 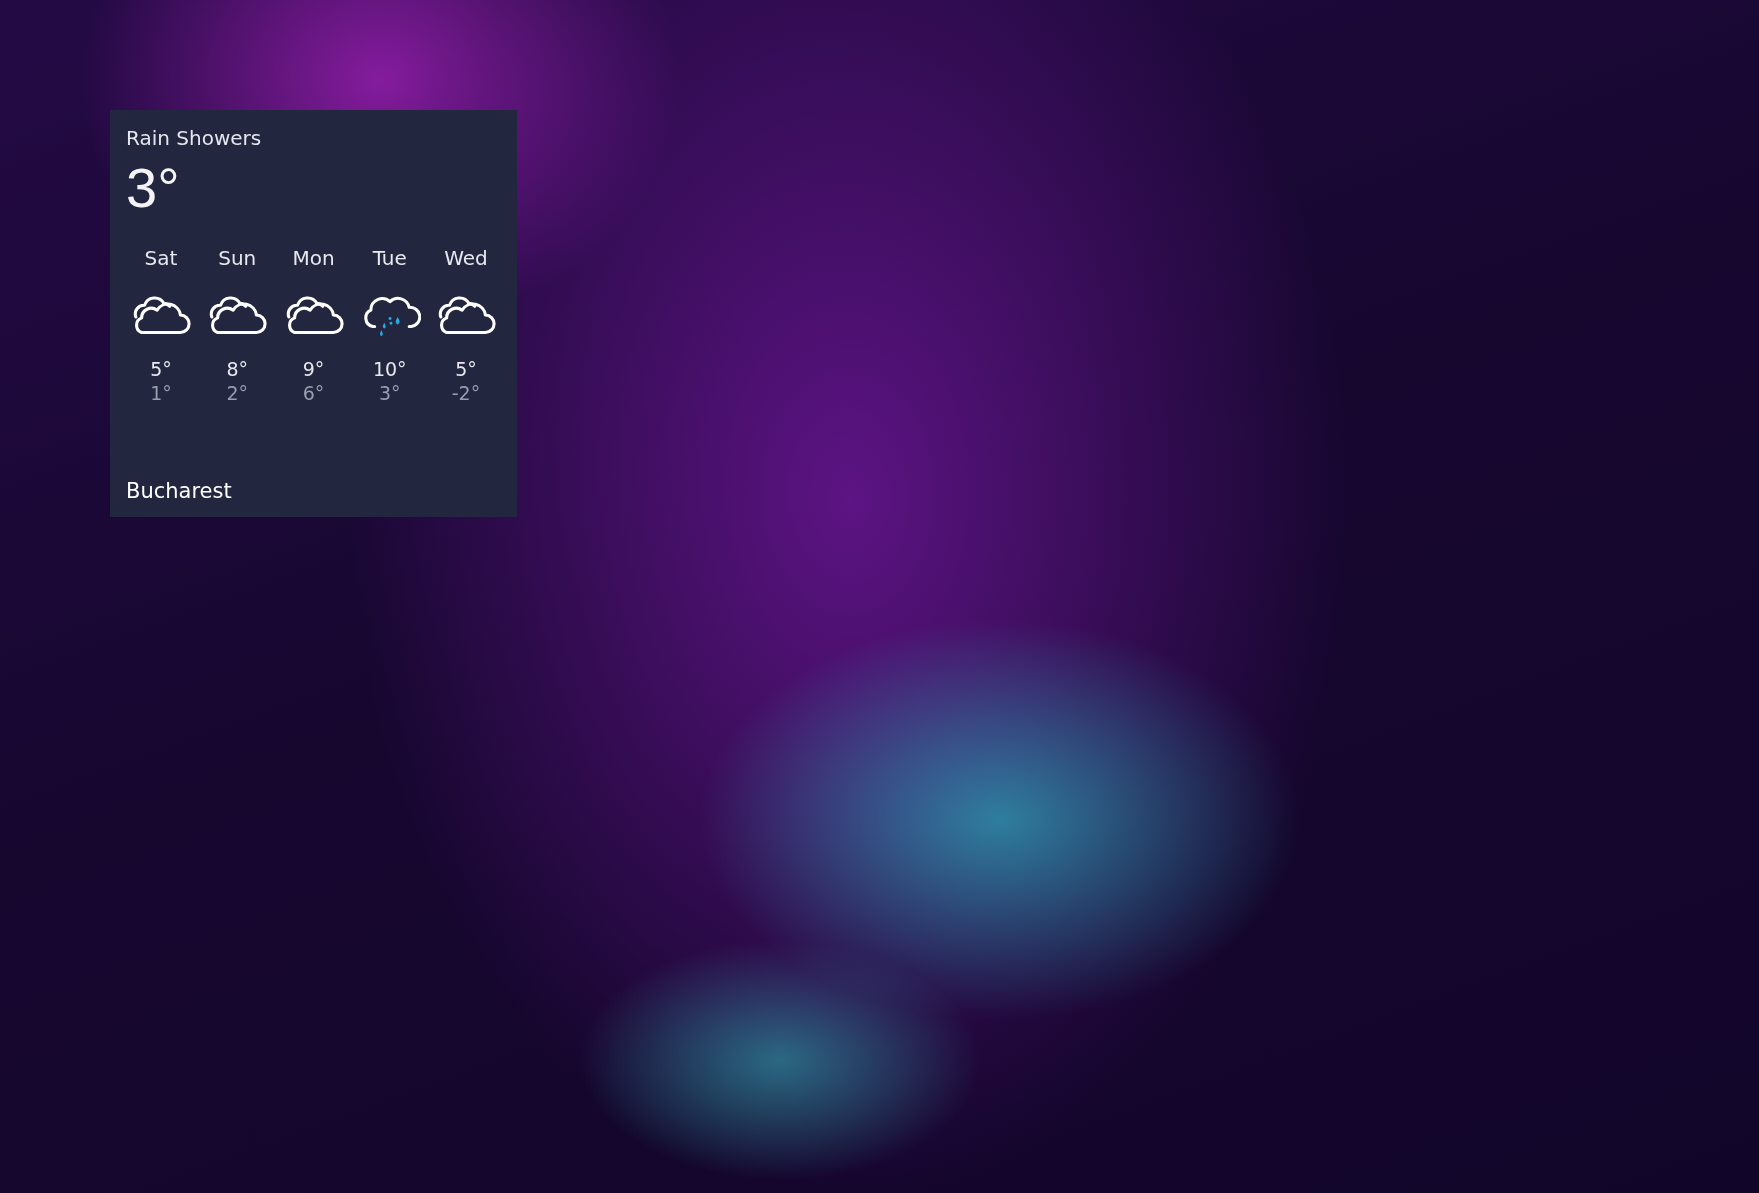 I want to click on low-temperature: 3°, so click(x=389, y=393).